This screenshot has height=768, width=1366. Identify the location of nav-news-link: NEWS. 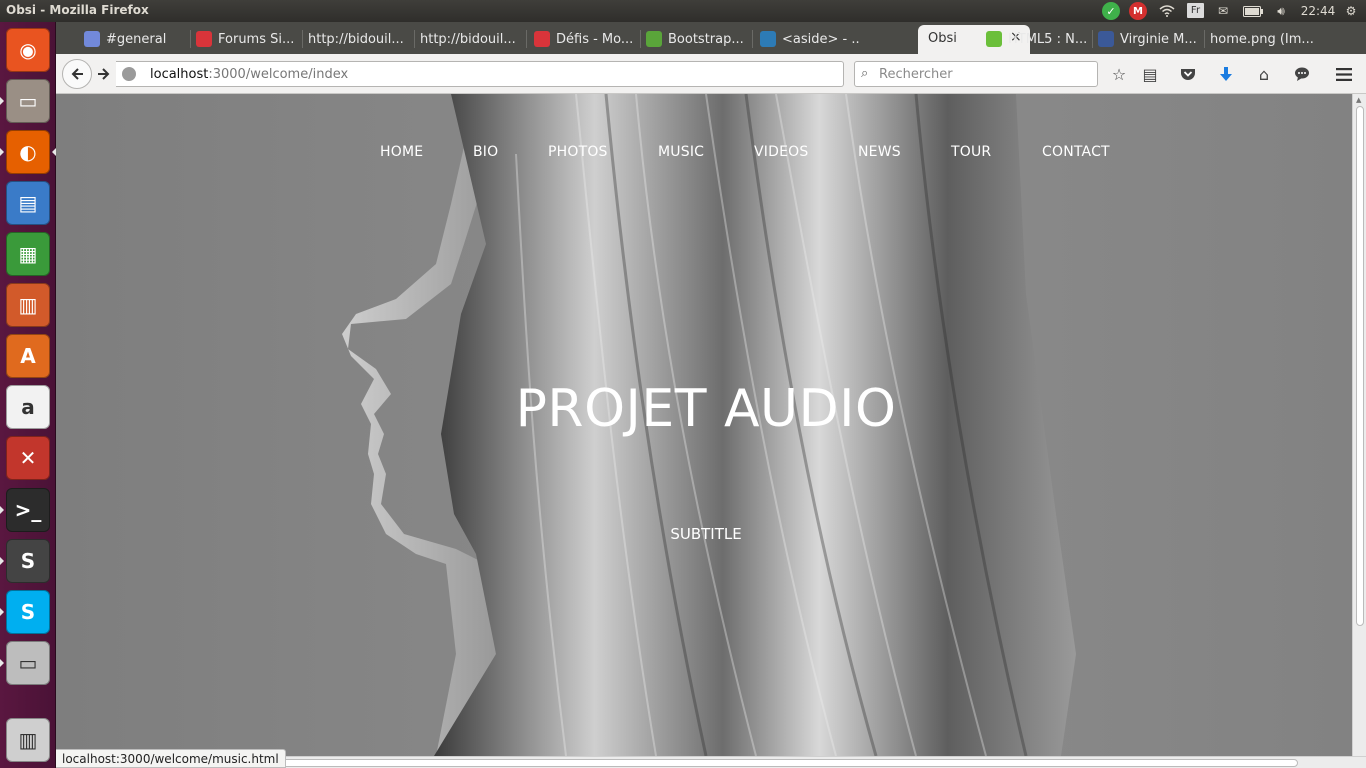
(879, 152).